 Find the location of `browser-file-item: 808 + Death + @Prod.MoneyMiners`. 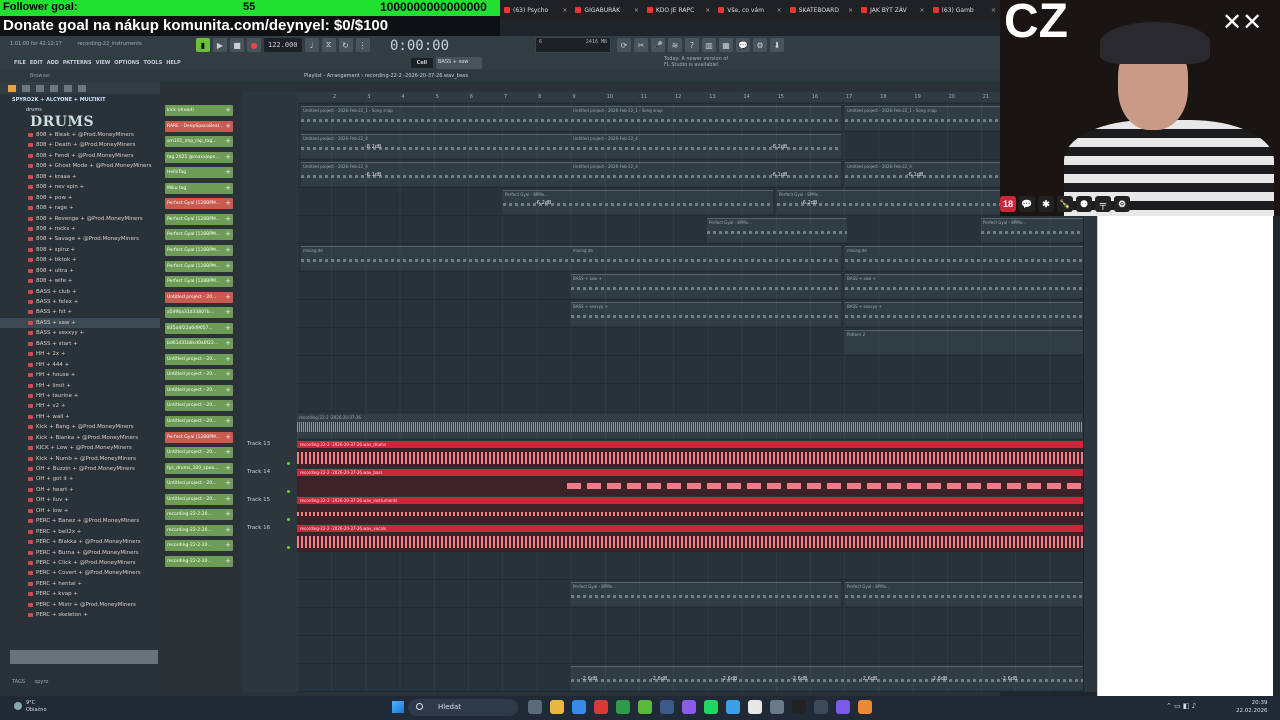

browser-file-item: 808 + Death + @Prod.MoneyMiners is located at coordinates (80, 145).